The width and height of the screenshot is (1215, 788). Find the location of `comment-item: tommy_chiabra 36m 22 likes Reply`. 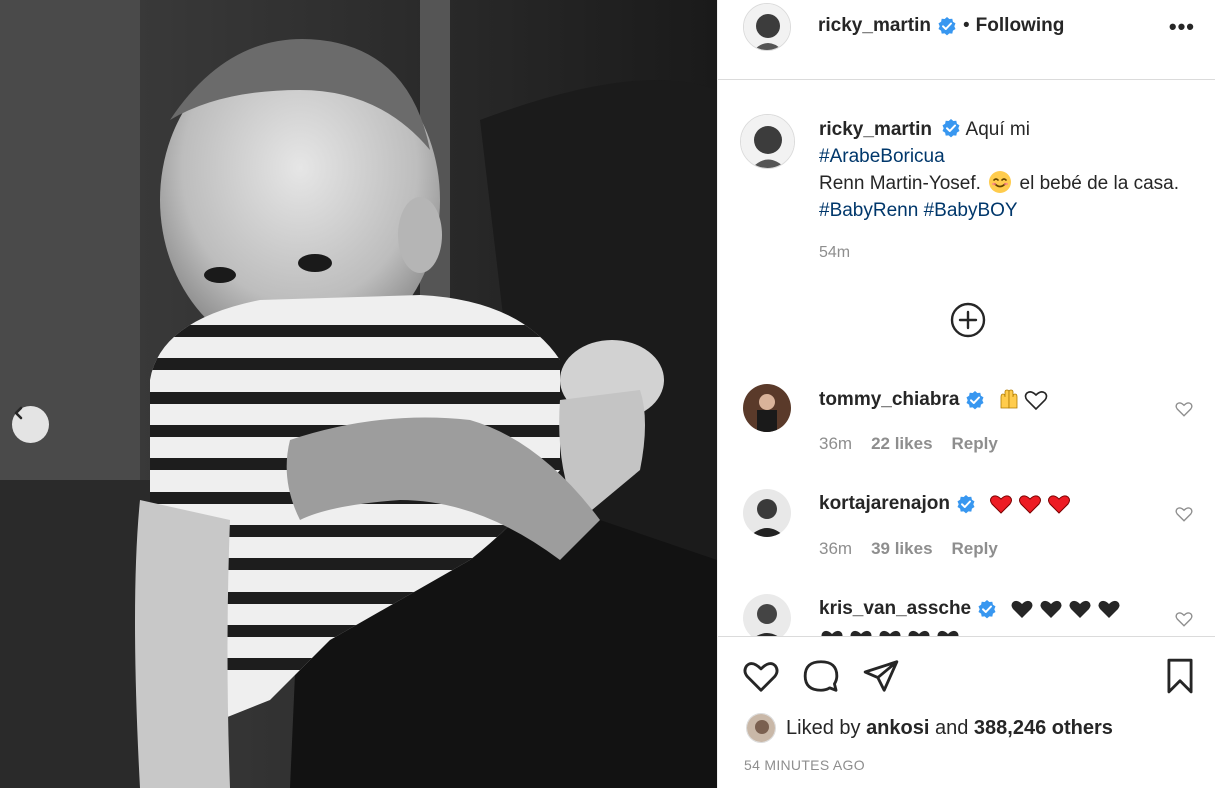

comment-item: tommy_chiabra 36m 22 likes Reply is located at coordinates (968, 429).